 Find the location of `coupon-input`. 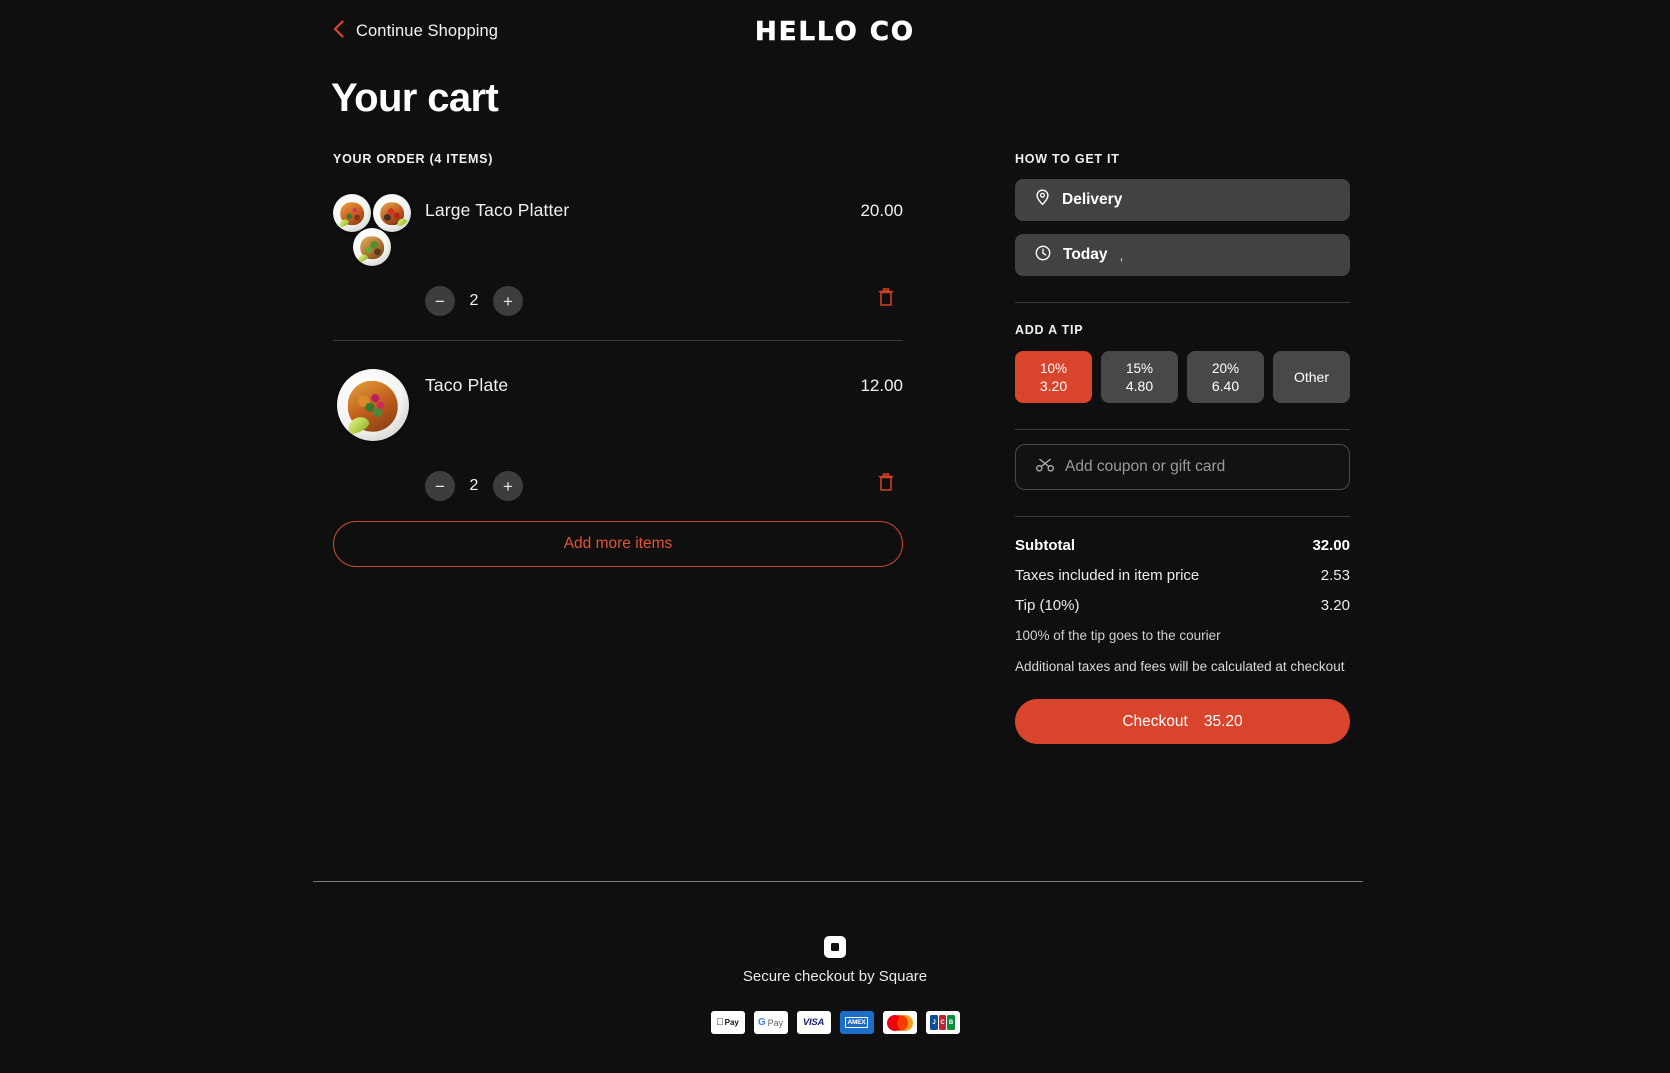

coupon-input is located at coordinates (1197, 467).